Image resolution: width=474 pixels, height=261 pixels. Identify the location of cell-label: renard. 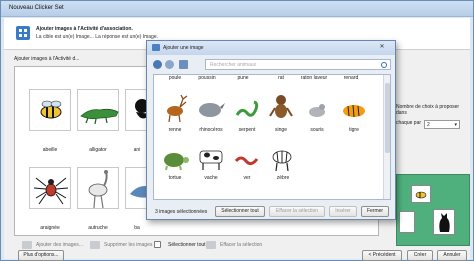
(351, 78).